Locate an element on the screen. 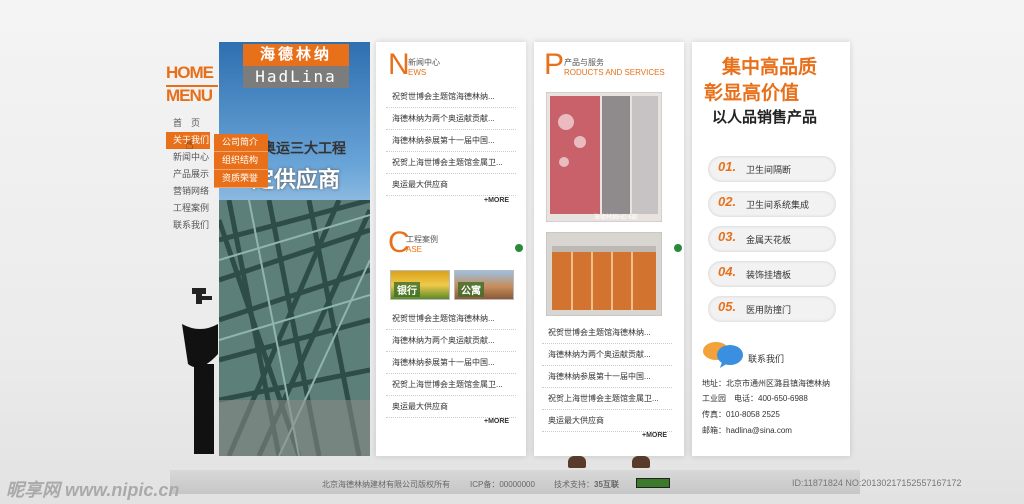 The height and width of the screenshot is (504, 1024). product-item-system: 02. 卫生间系统集成 is located at coordinates (772, 204).